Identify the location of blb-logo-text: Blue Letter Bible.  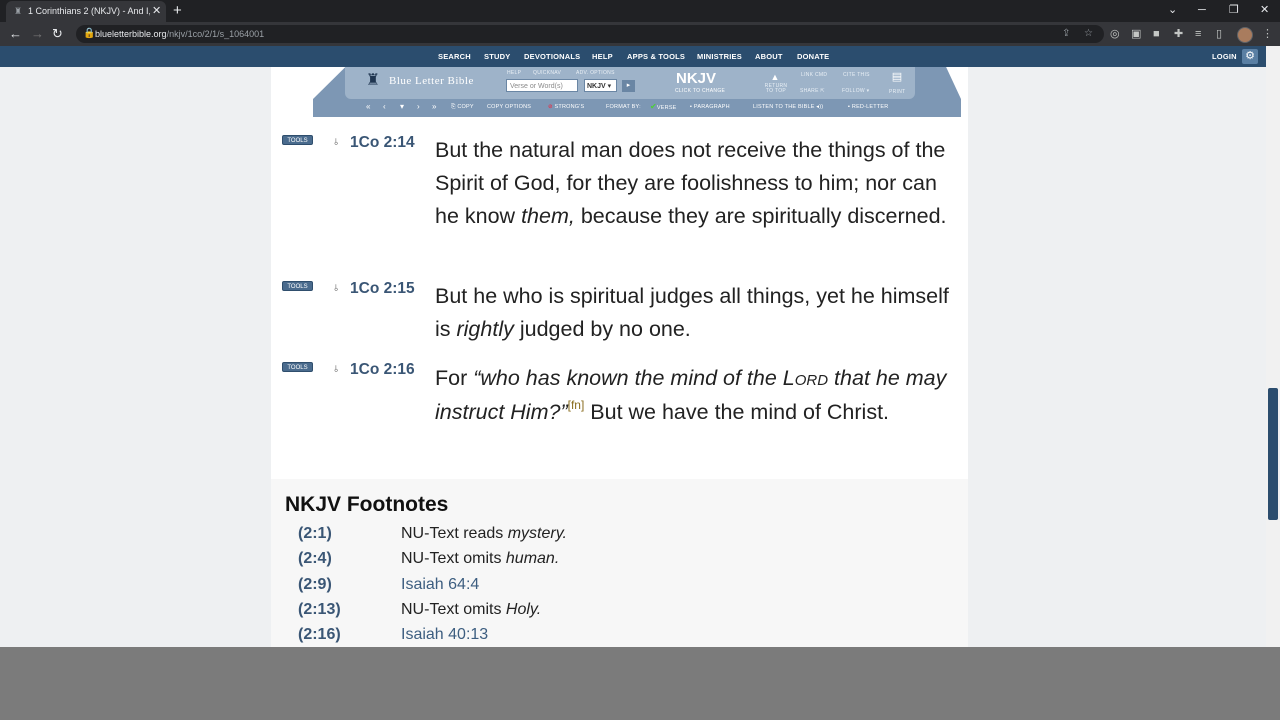
(431, 81).